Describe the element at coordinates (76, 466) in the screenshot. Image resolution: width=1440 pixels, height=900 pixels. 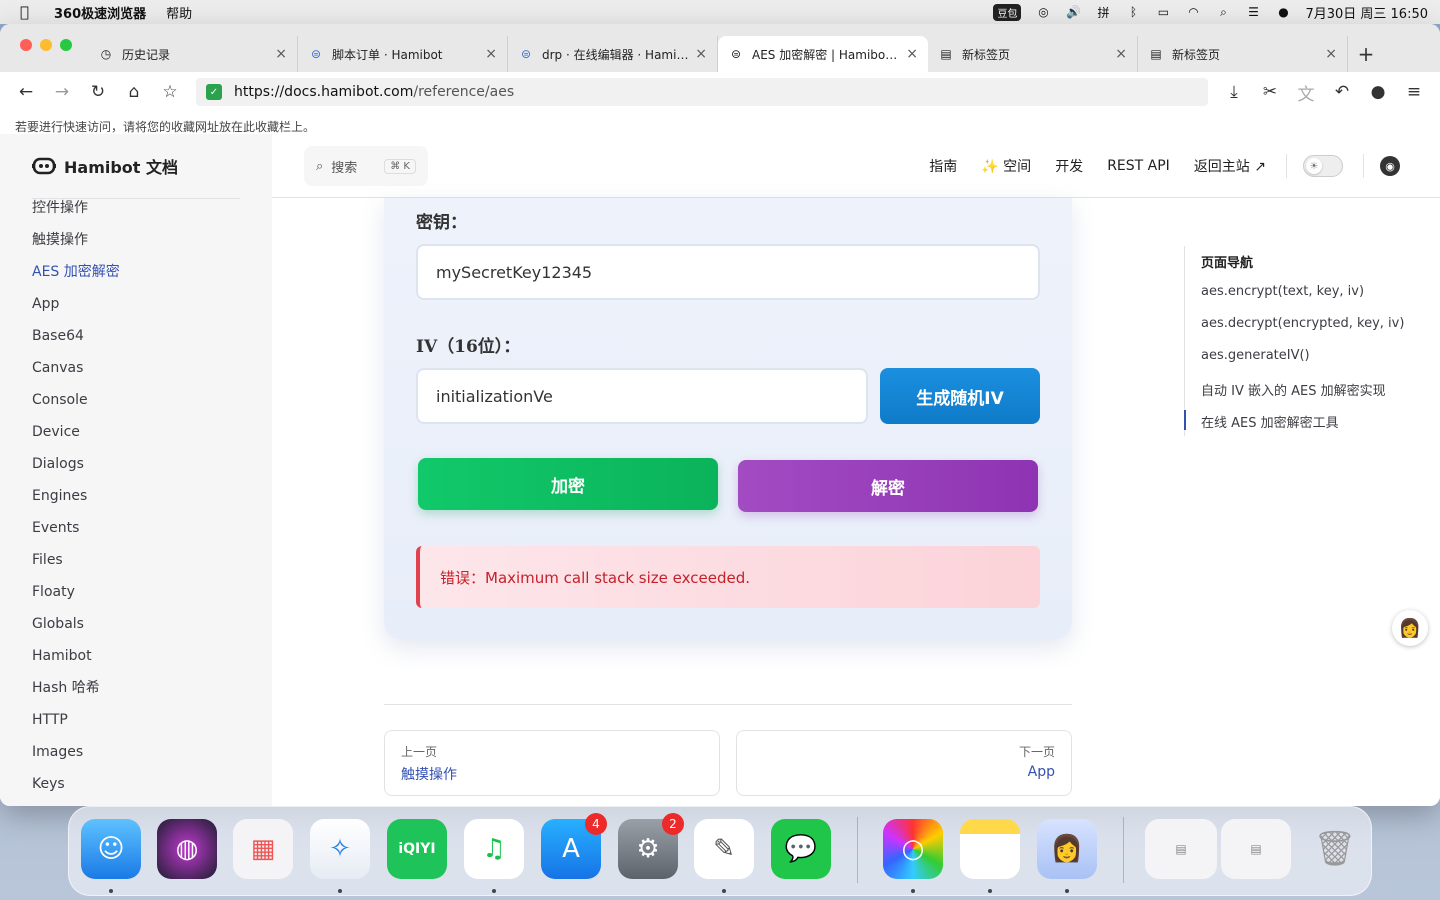
I see `sidebar-item: Dialogs` at that location.